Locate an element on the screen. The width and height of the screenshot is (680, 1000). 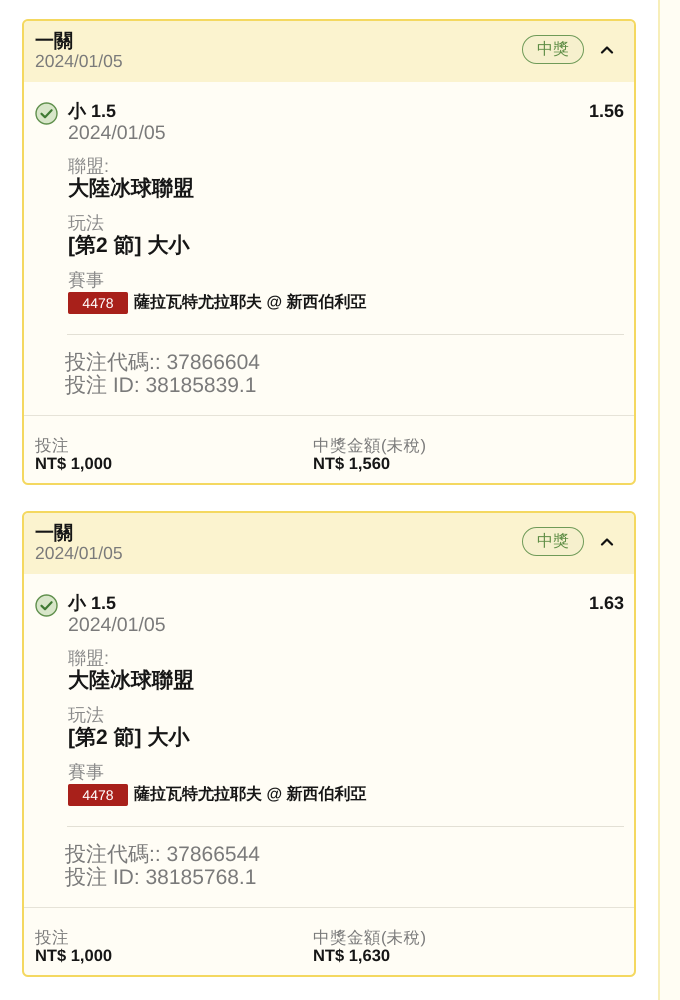
bet-code: 投注代碼:: 37866544 is located at coordinates (163, 854).